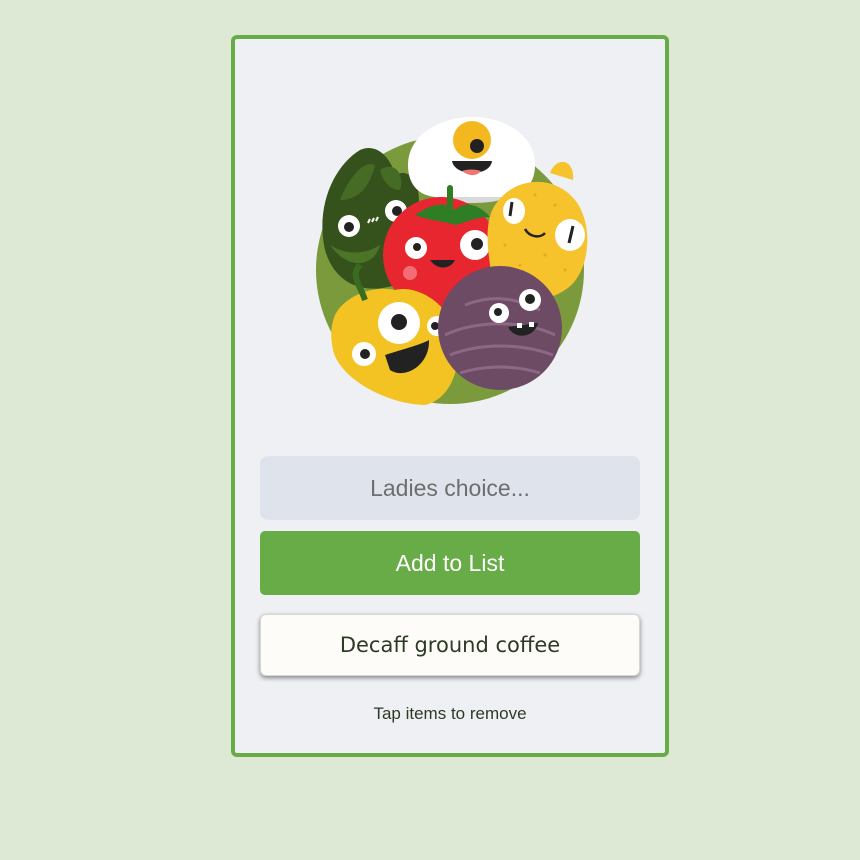  I want to click on remove-hint: Tap items to remove, so click(450, 713).